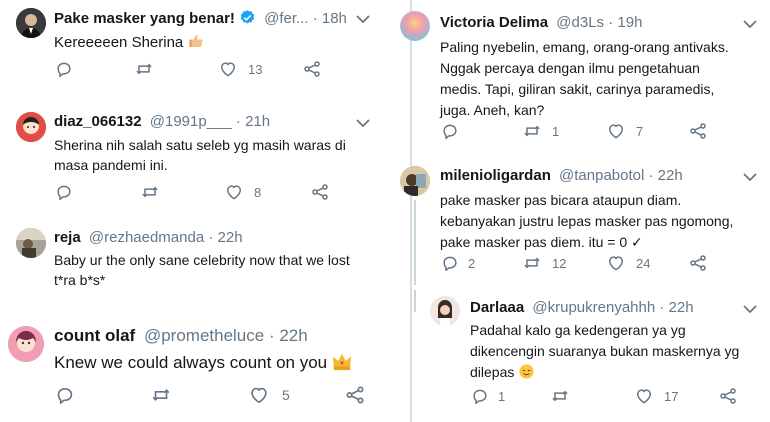 This screenshot has height=422, width=770. I want to click on display-name: diaz_066132, so click(98, 121).